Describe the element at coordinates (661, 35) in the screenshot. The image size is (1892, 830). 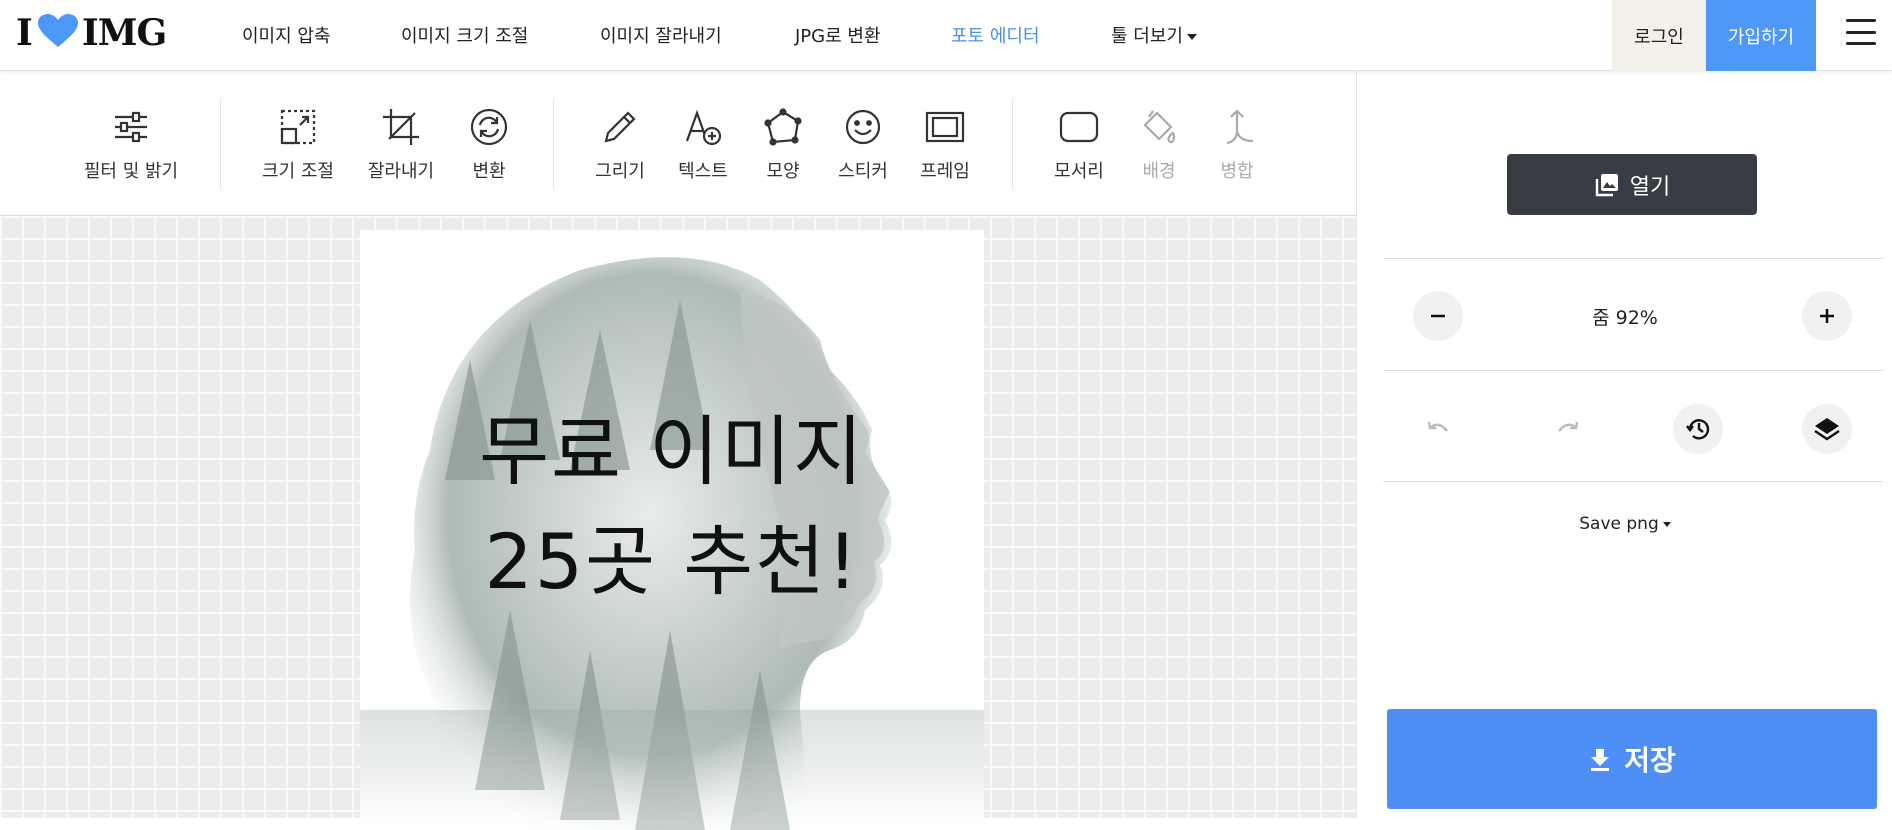
I see `nav-crop: 이미지 잘라내기` at that location.